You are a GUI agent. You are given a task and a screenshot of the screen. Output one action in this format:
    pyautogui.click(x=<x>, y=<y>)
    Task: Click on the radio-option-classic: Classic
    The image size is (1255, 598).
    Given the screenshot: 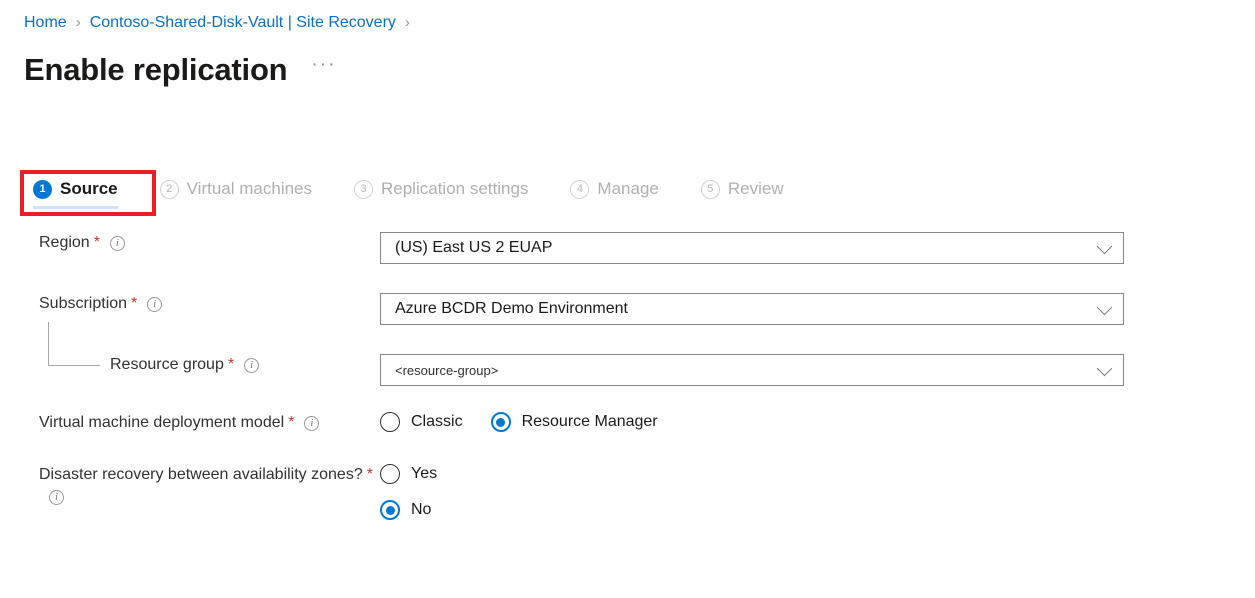 What is the action you would take?
    pyautogui.click(x=421, y=422)
    